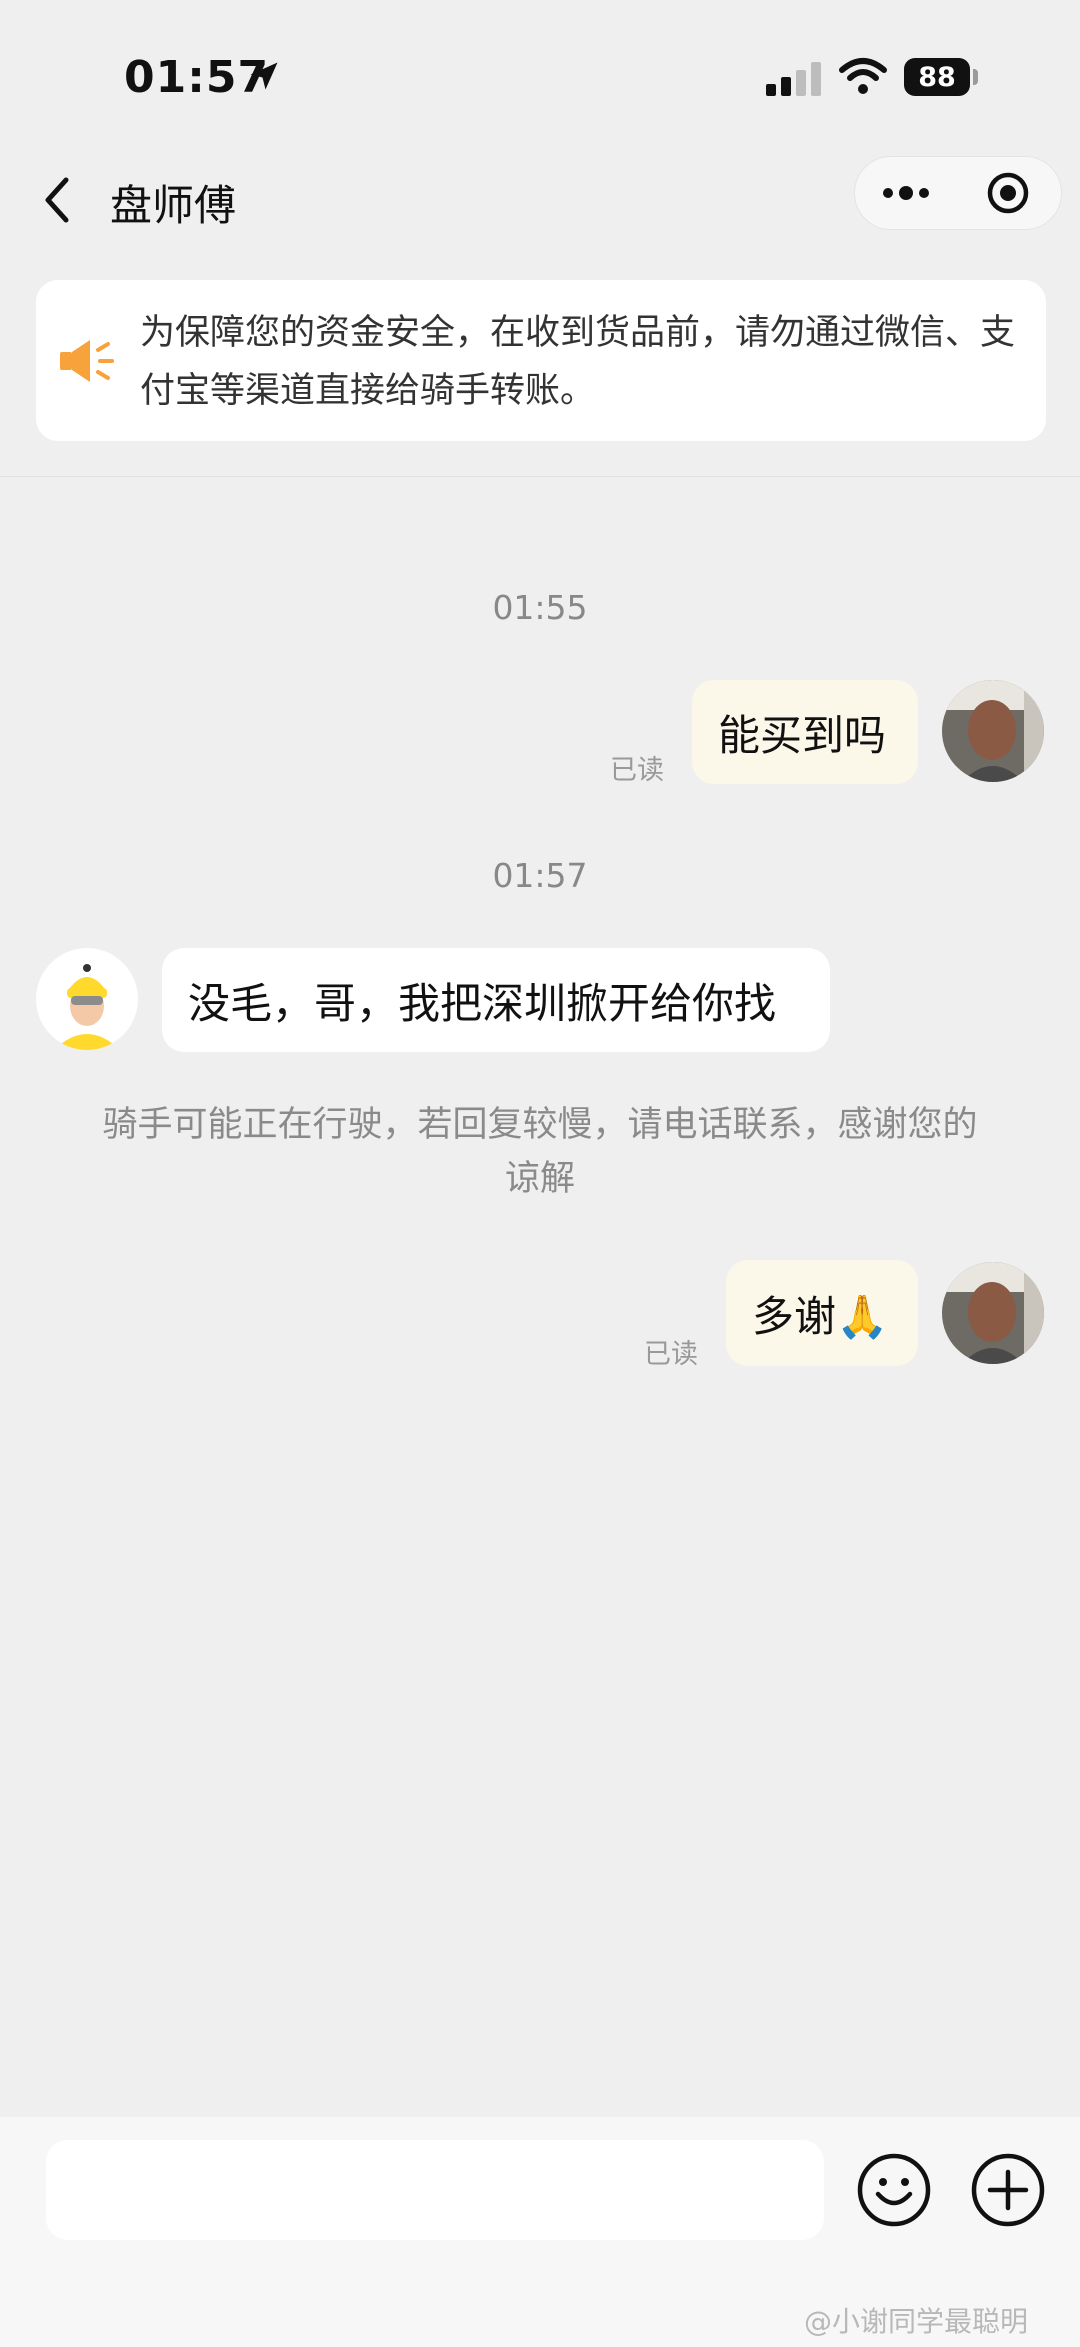 The width and height of the screenshot is (1080, 2347). I want to click on location-arrow-icon, so click(264, 76).